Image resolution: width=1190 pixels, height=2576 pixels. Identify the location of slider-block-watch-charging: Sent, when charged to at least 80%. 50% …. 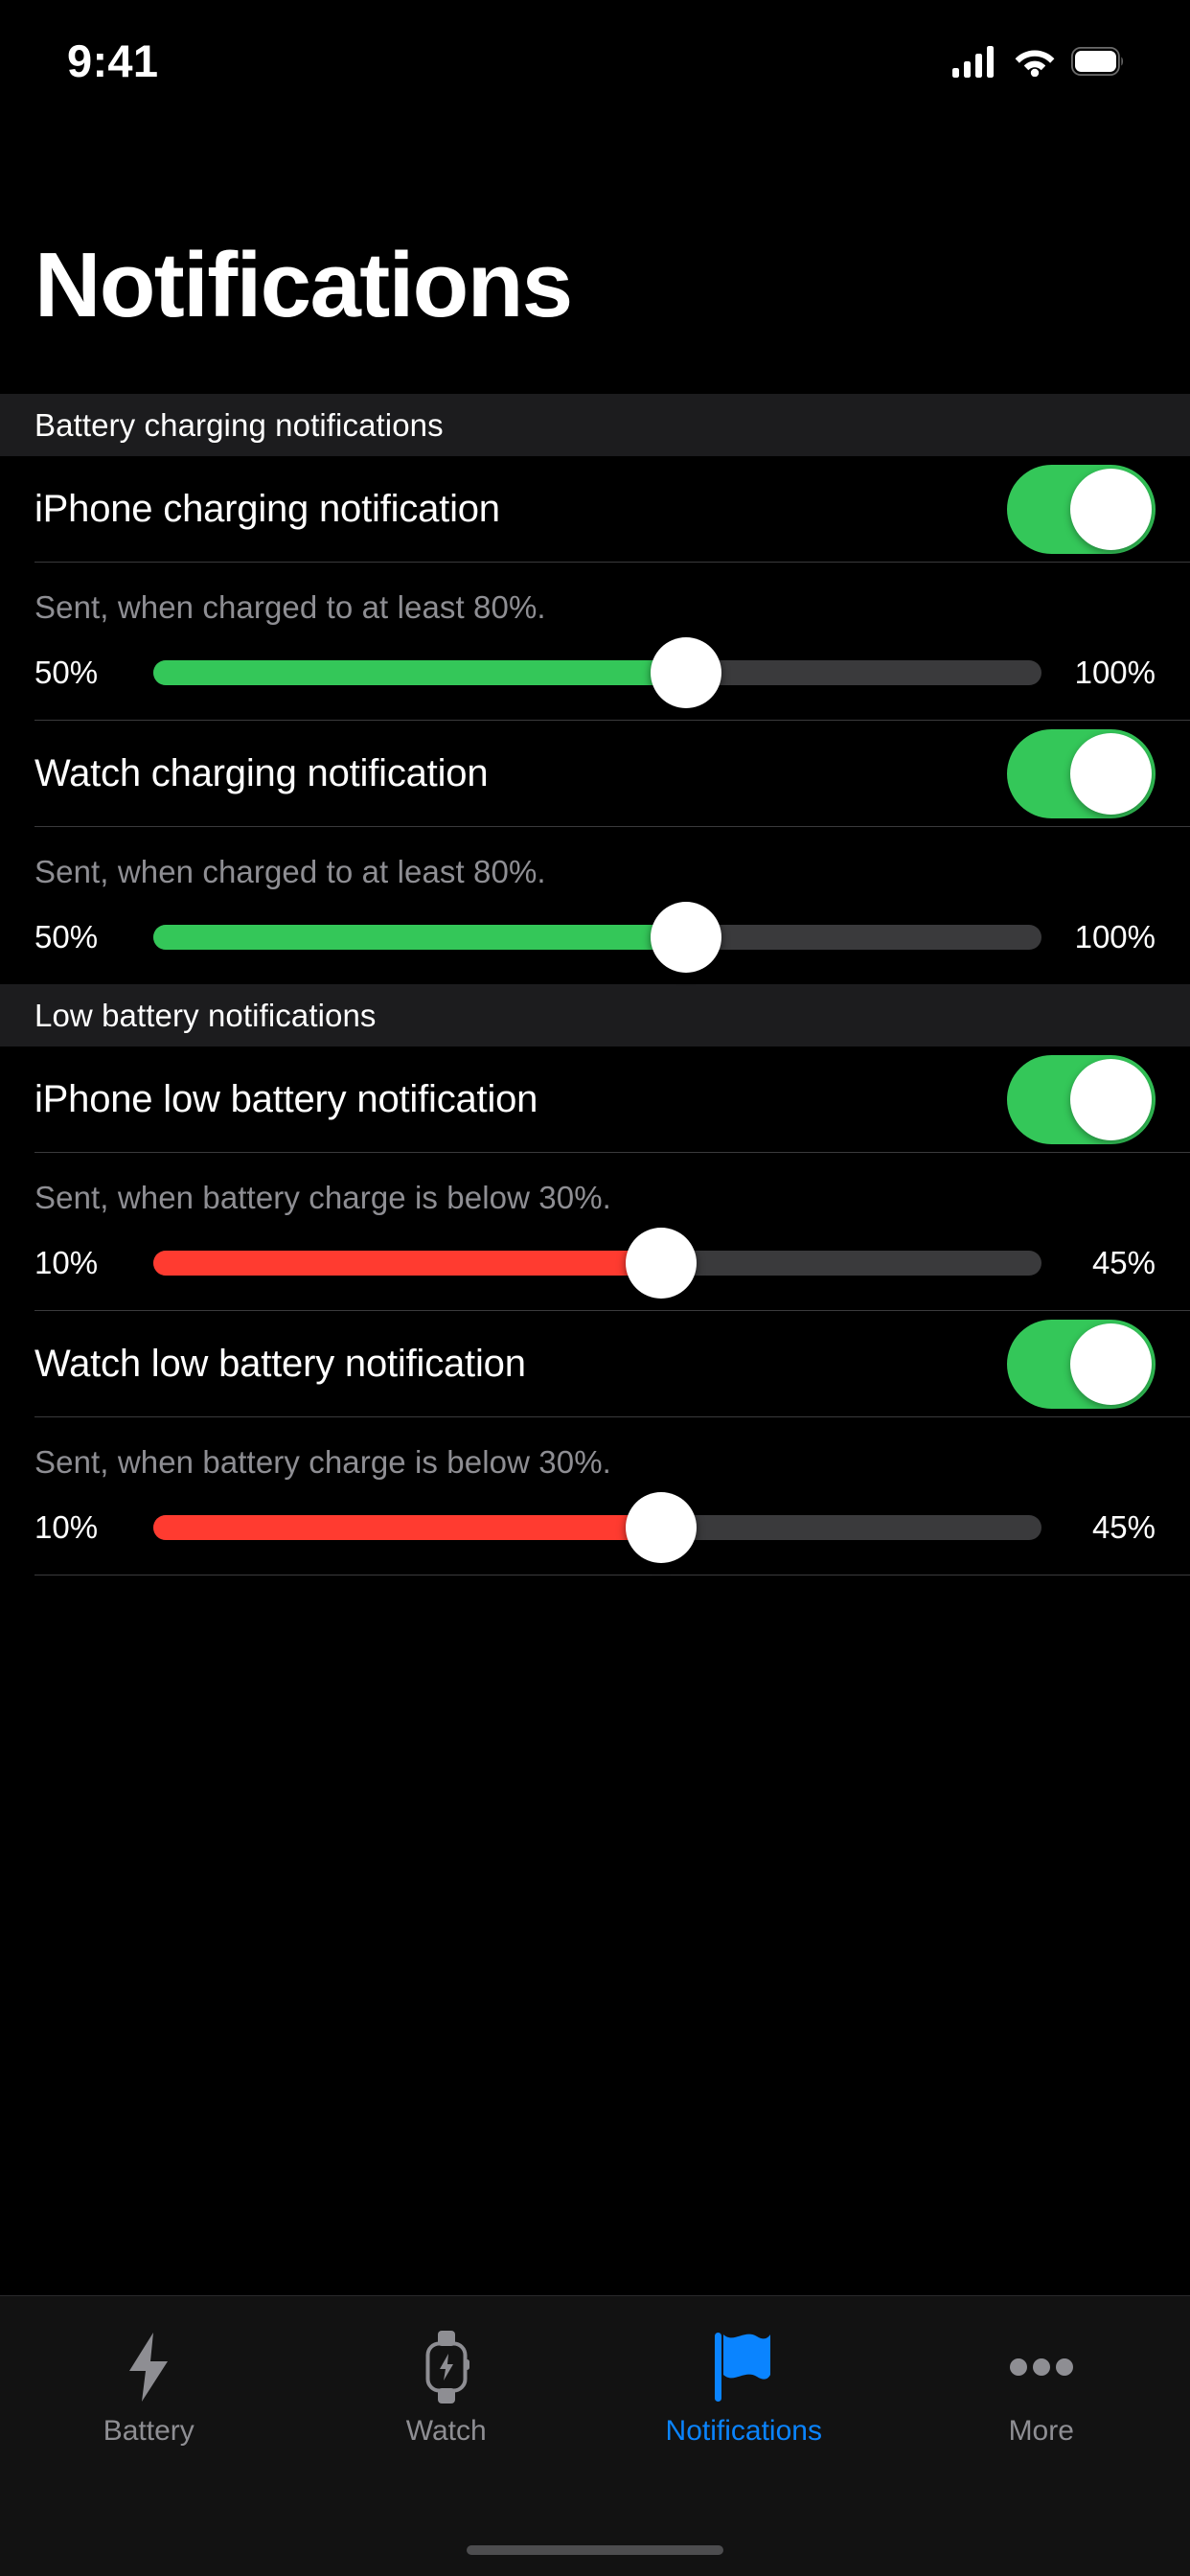
(595, 905).